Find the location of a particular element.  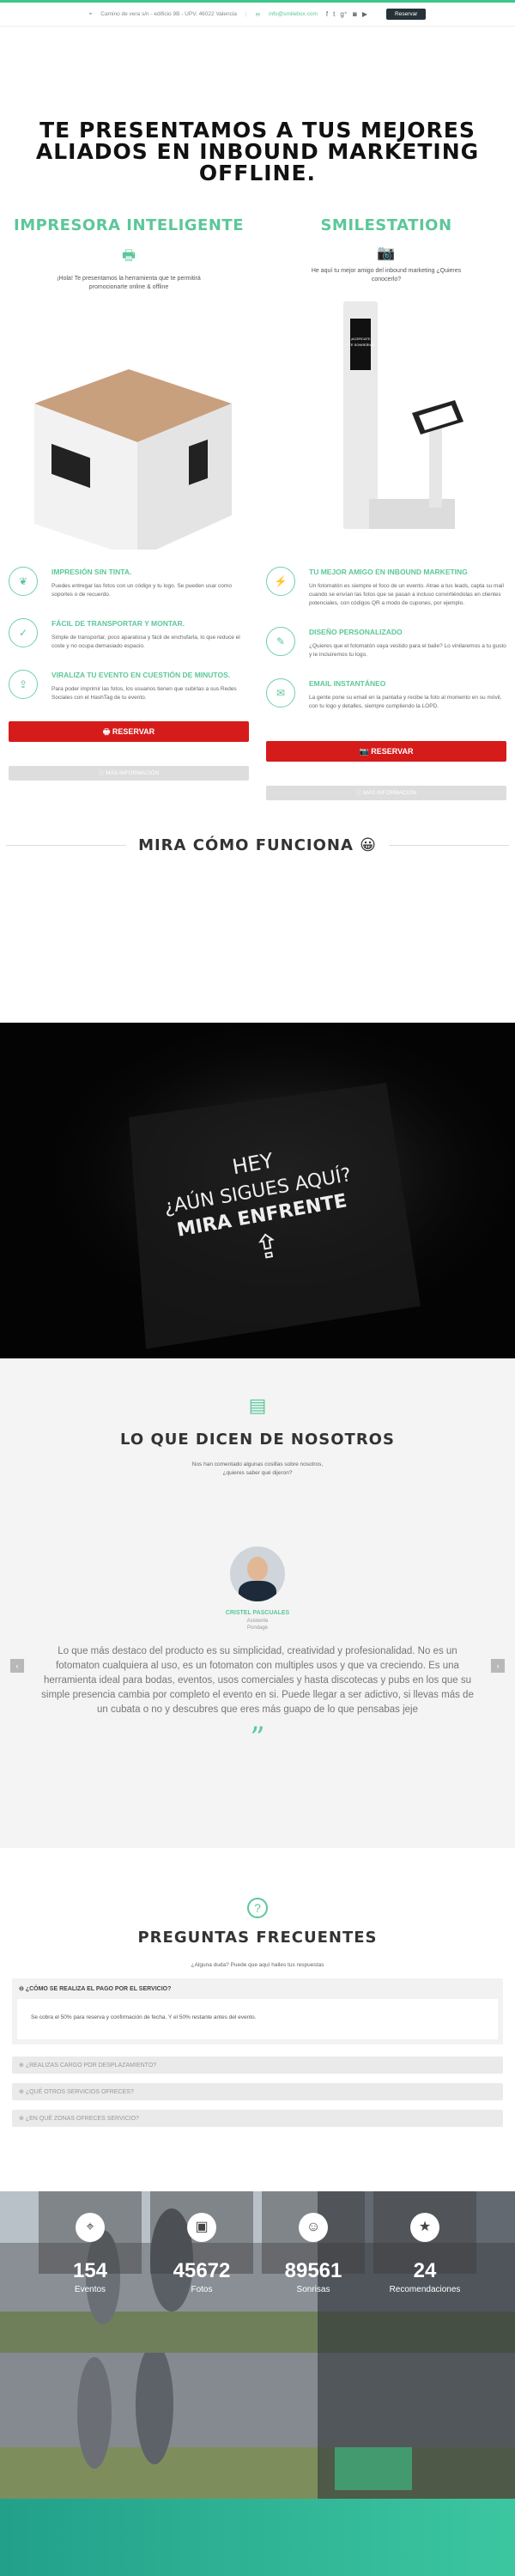

location-icon: ⌖ is located at coordinates (90, 13).